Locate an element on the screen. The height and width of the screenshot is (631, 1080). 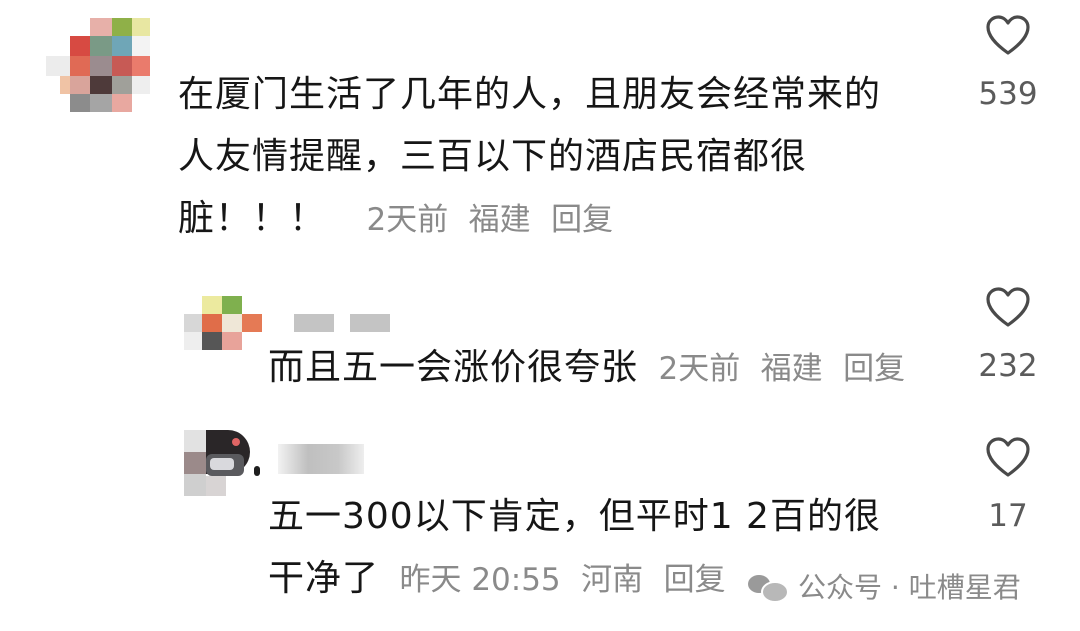
comment-line: 而且五一会涨价很夸张 2天前 福建 回复 is located at coordinates (586, 368).